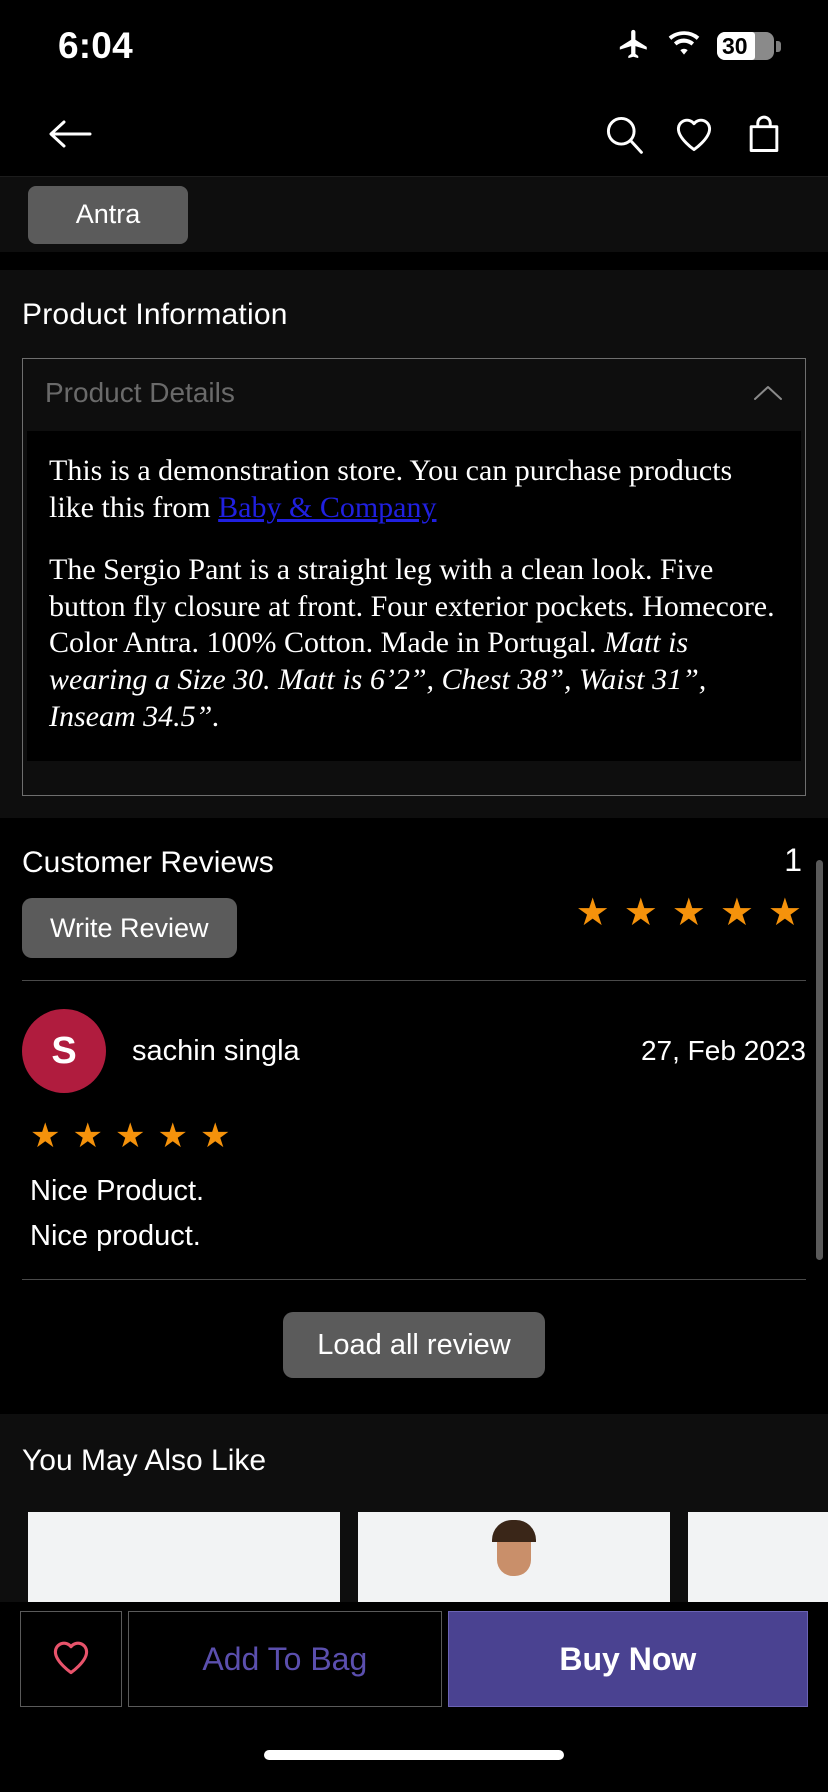  I want to click on wishlist-button, so click(71, 1659).